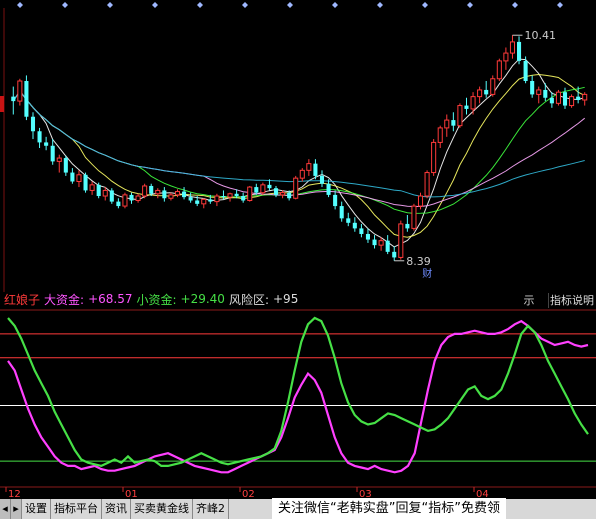  What do you see at coordinates (5, 509) in the screenshot?
I see `tab-scroll-left-icon: ◂` at bounding box center [5, 509].